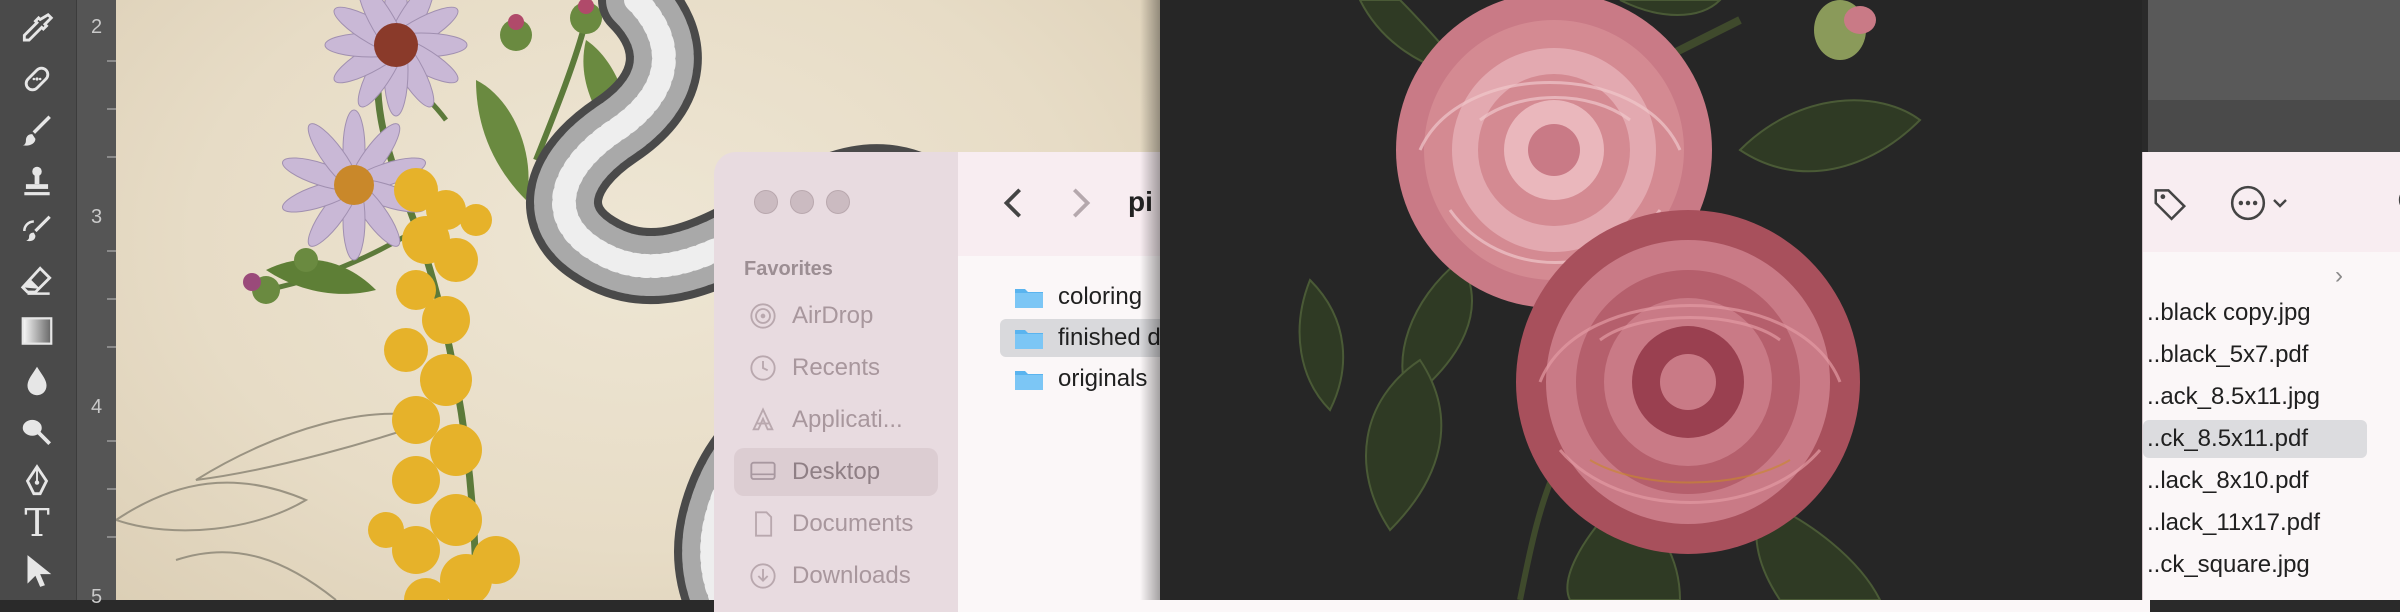 The width and height of the screenshot is (2400, 612). I want to click on blur-icon, so click(37, 381).